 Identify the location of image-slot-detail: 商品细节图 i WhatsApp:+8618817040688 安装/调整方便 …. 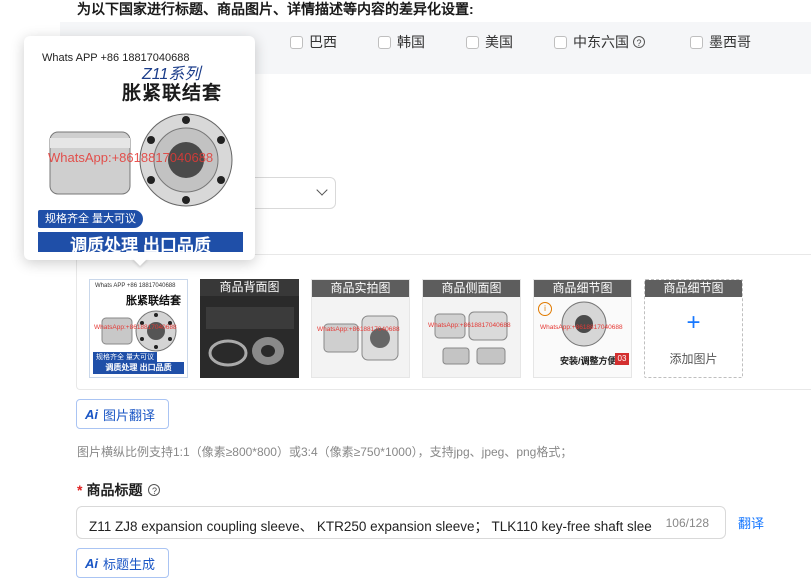
(582, 328).